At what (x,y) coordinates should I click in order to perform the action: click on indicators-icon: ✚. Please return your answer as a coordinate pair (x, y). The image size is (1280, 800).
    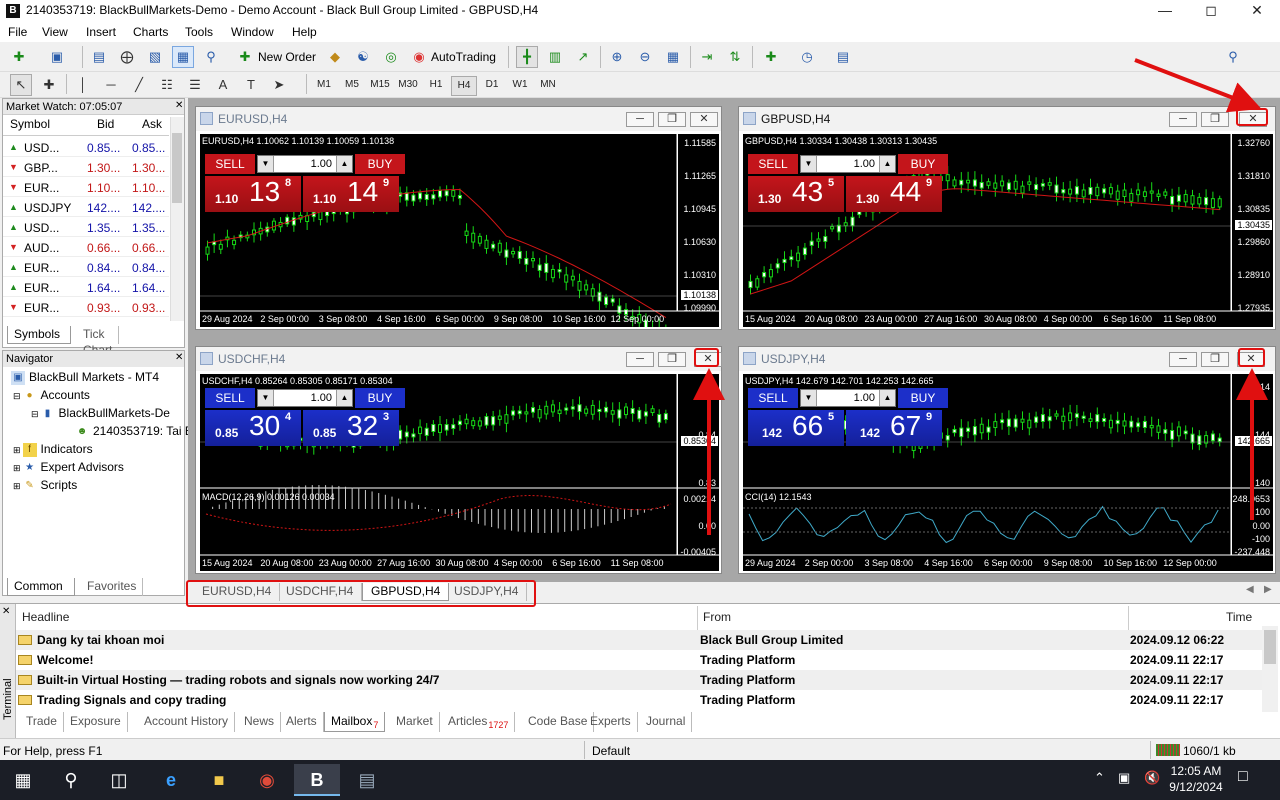
    Looking at the image, I should click on (771, 57).